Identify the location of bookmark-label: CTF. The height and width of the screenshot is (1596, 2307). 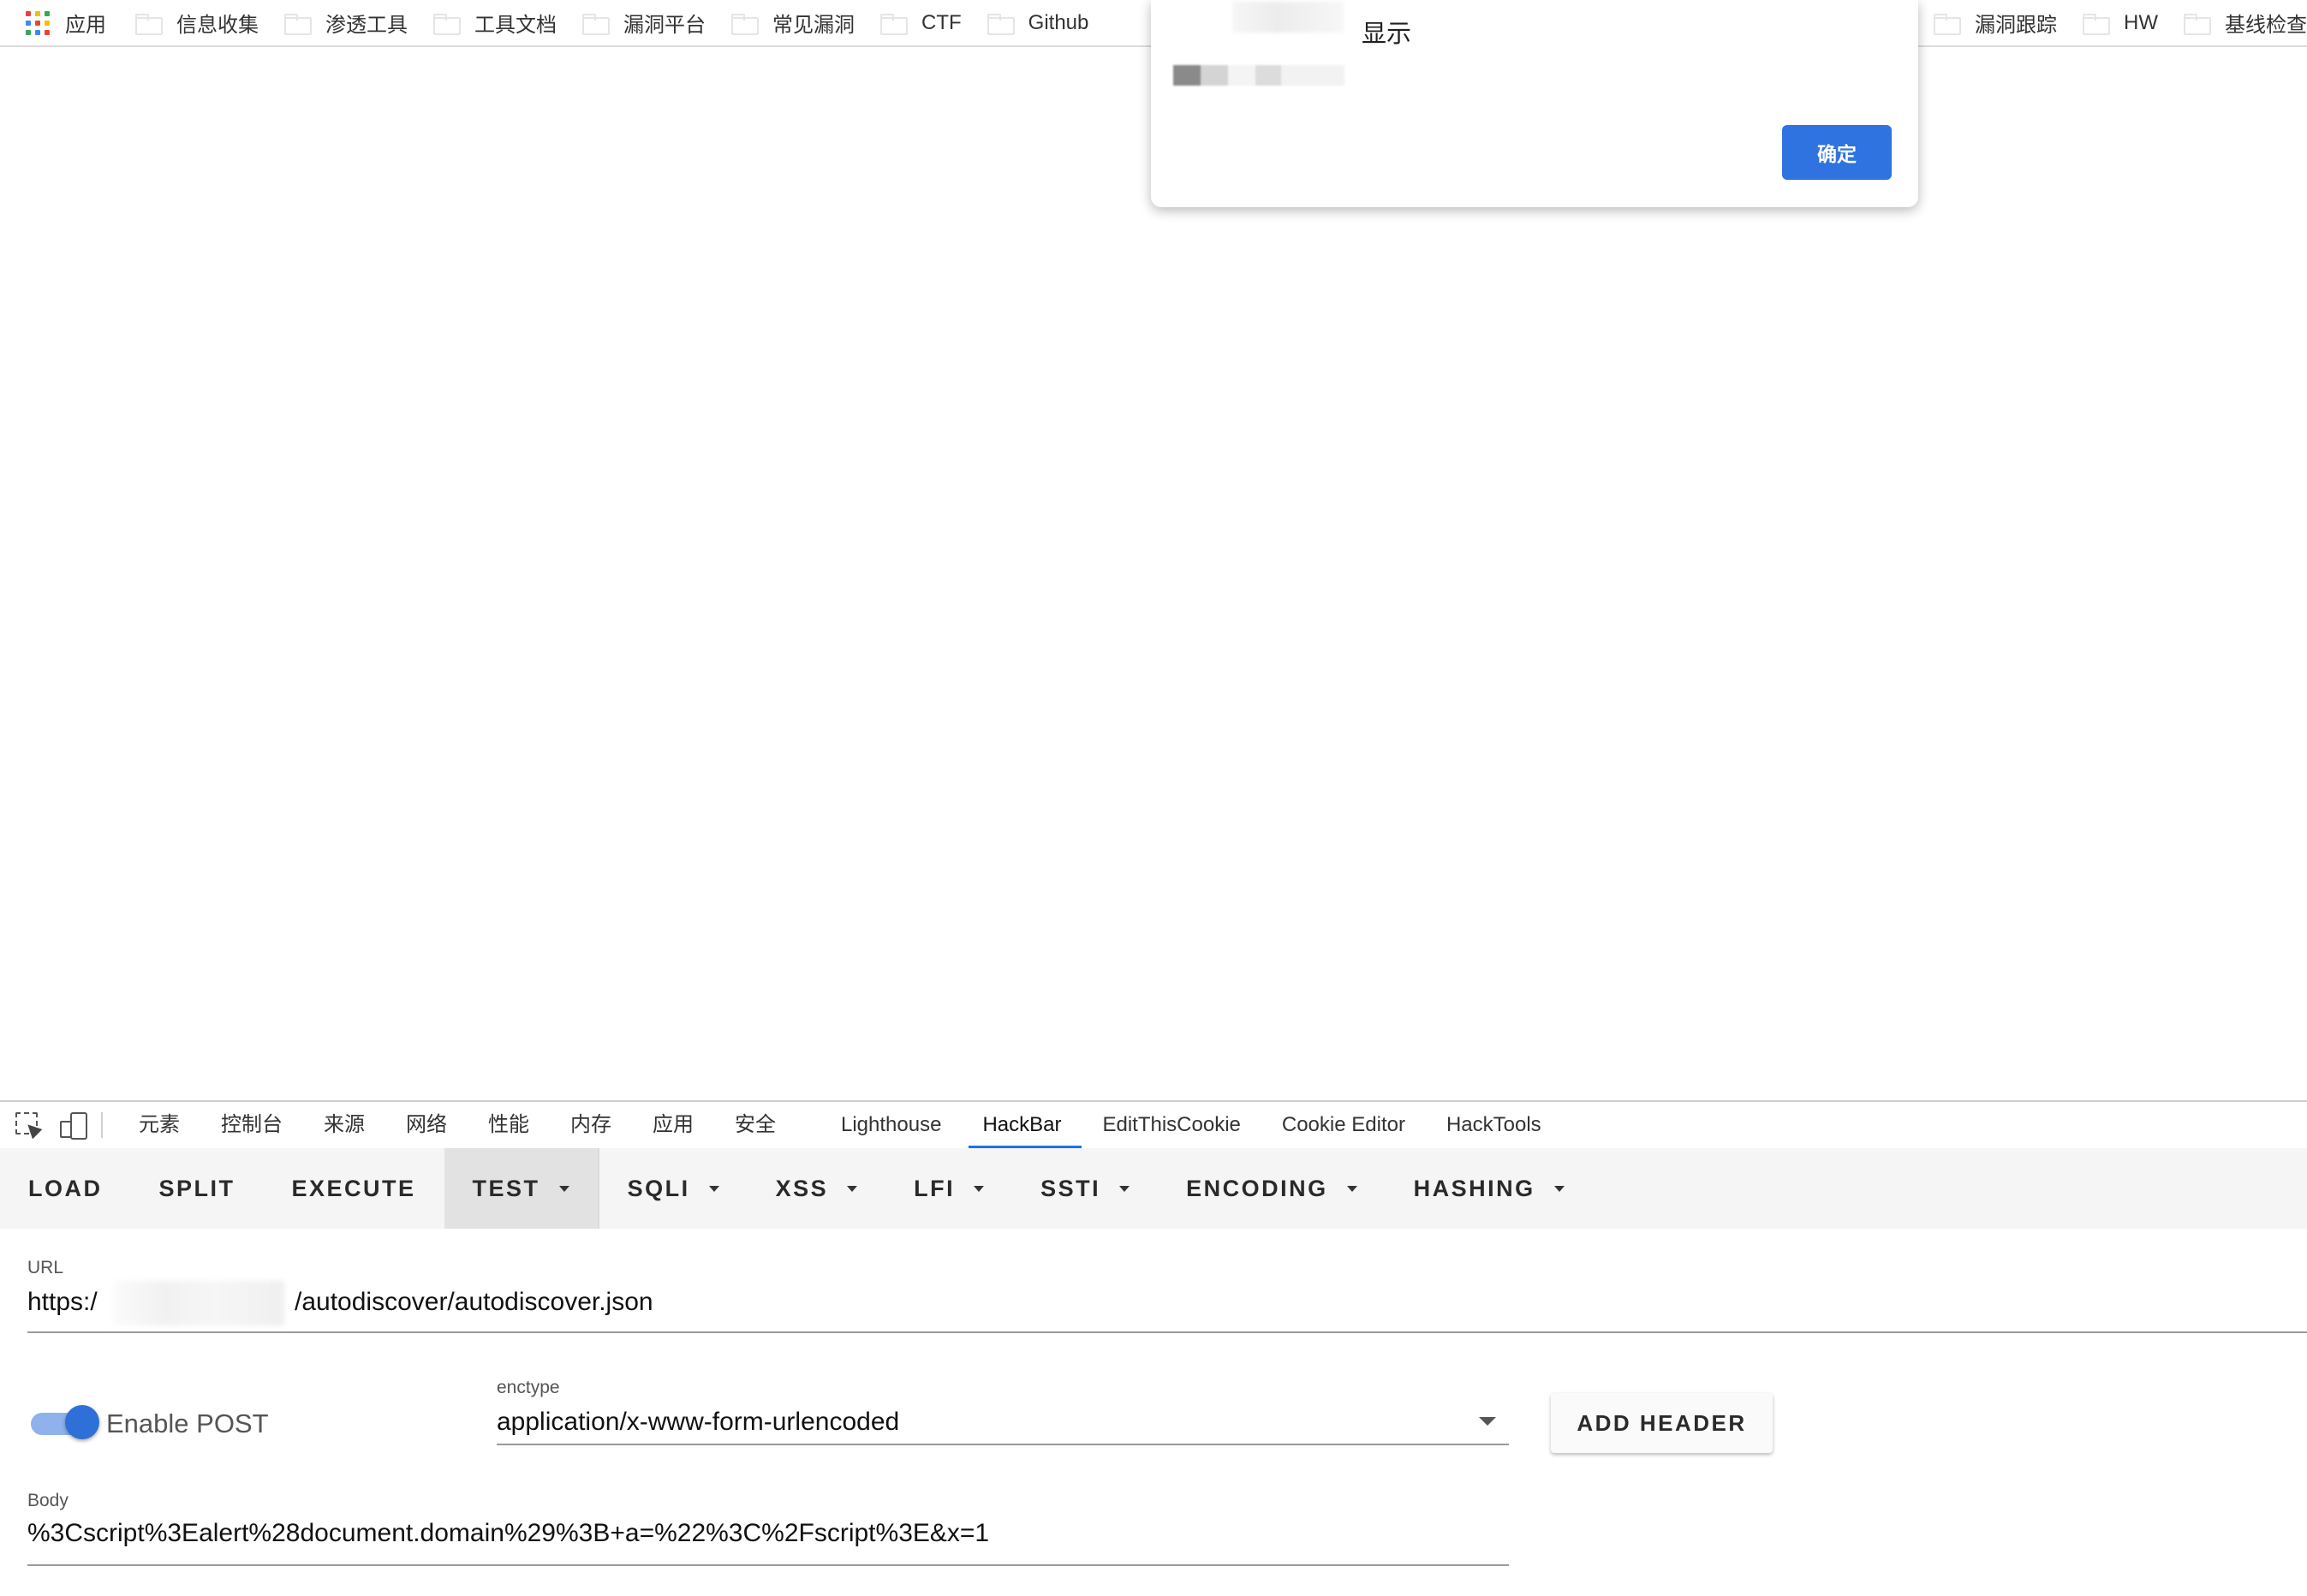
(941, 22).